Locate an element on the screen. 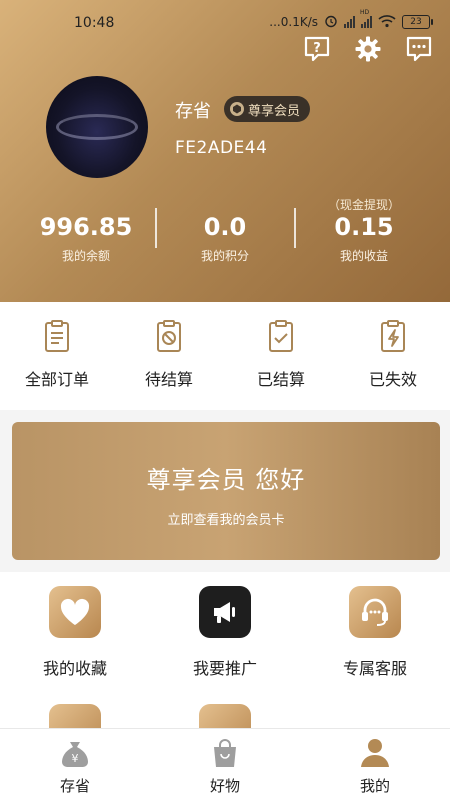  order-label: 全部订单 is located at coordinates (56, 379).